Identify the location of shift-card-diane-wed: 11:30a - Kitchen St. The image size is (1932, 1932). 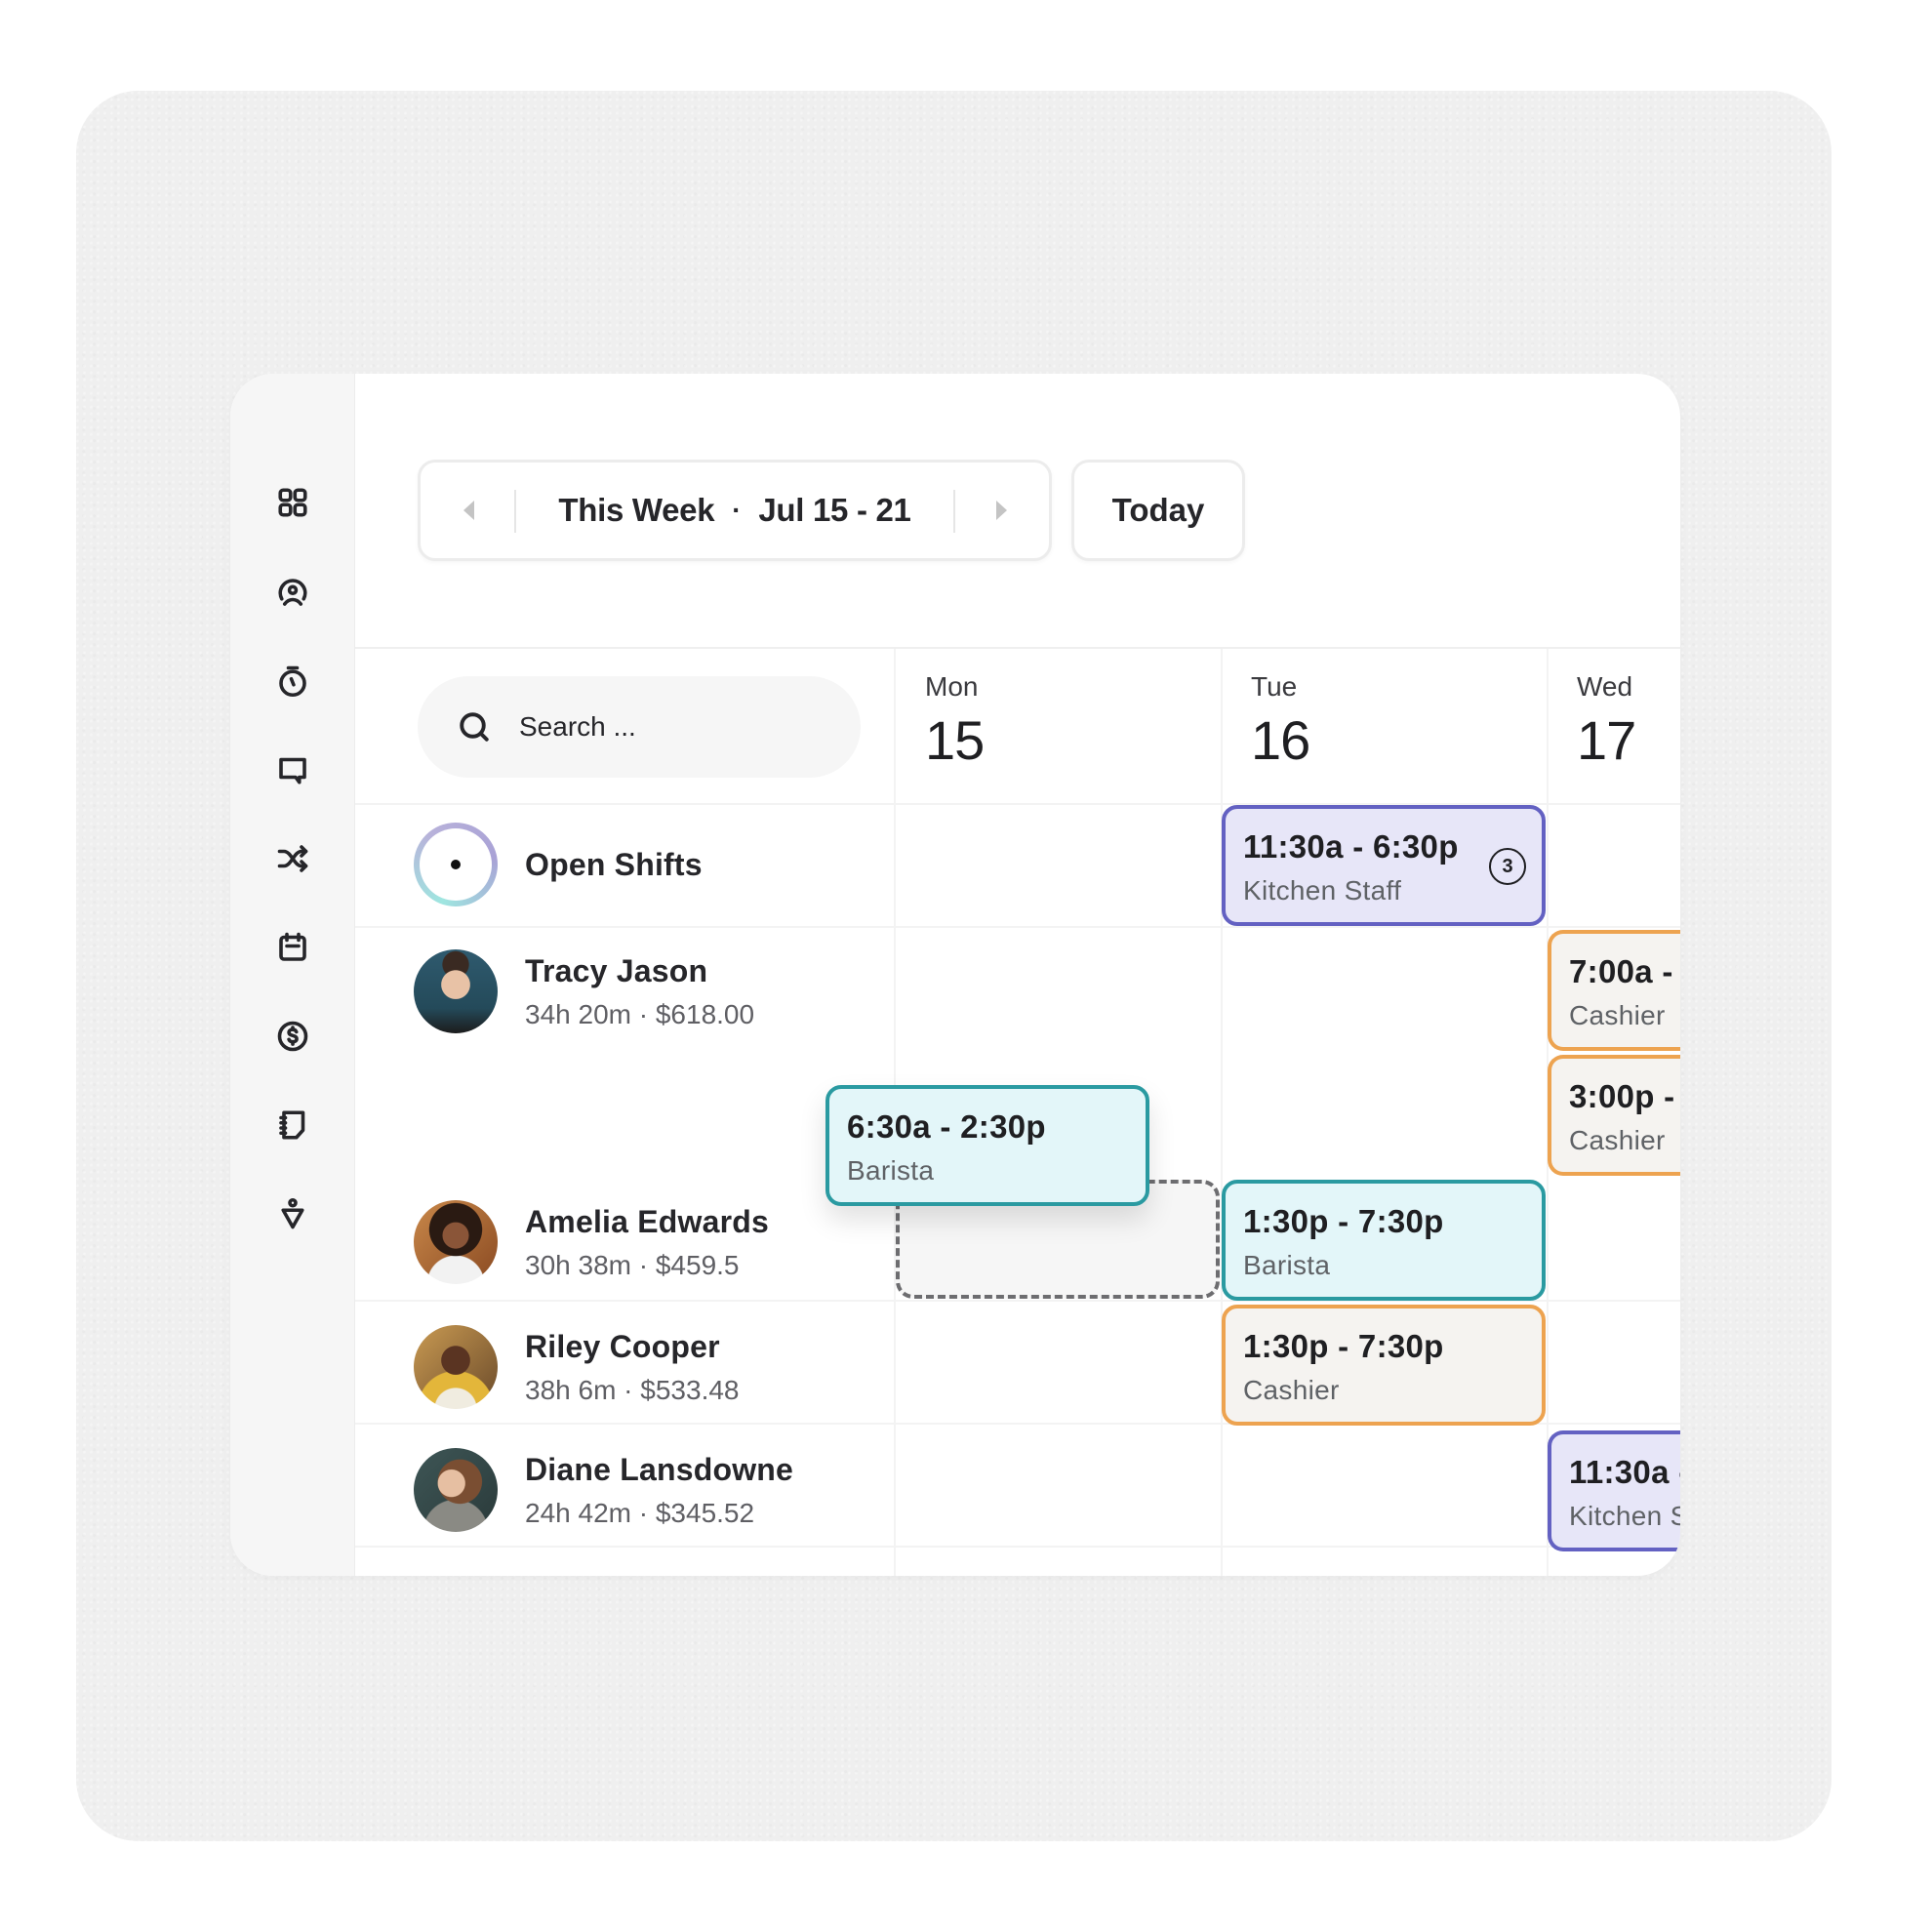
(1614, 1490).